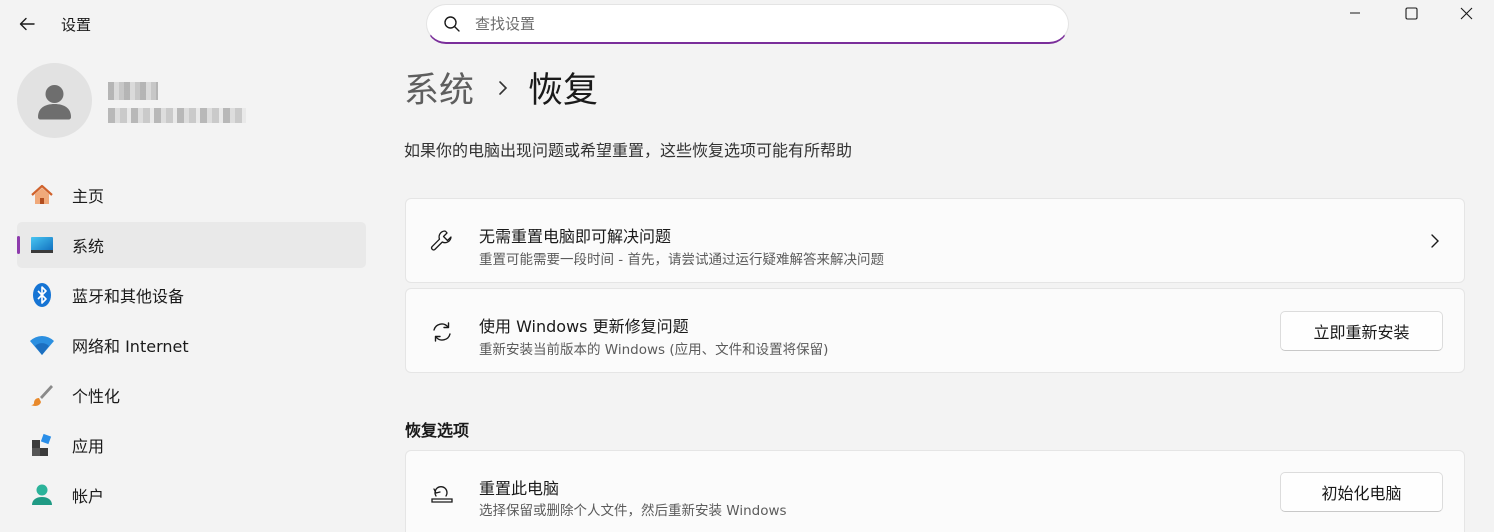 Image resolution: width=1494 pixels, height=532 pixels. I want to click on sidebar-item-network: 网络和 Internet, so click(191, 345).